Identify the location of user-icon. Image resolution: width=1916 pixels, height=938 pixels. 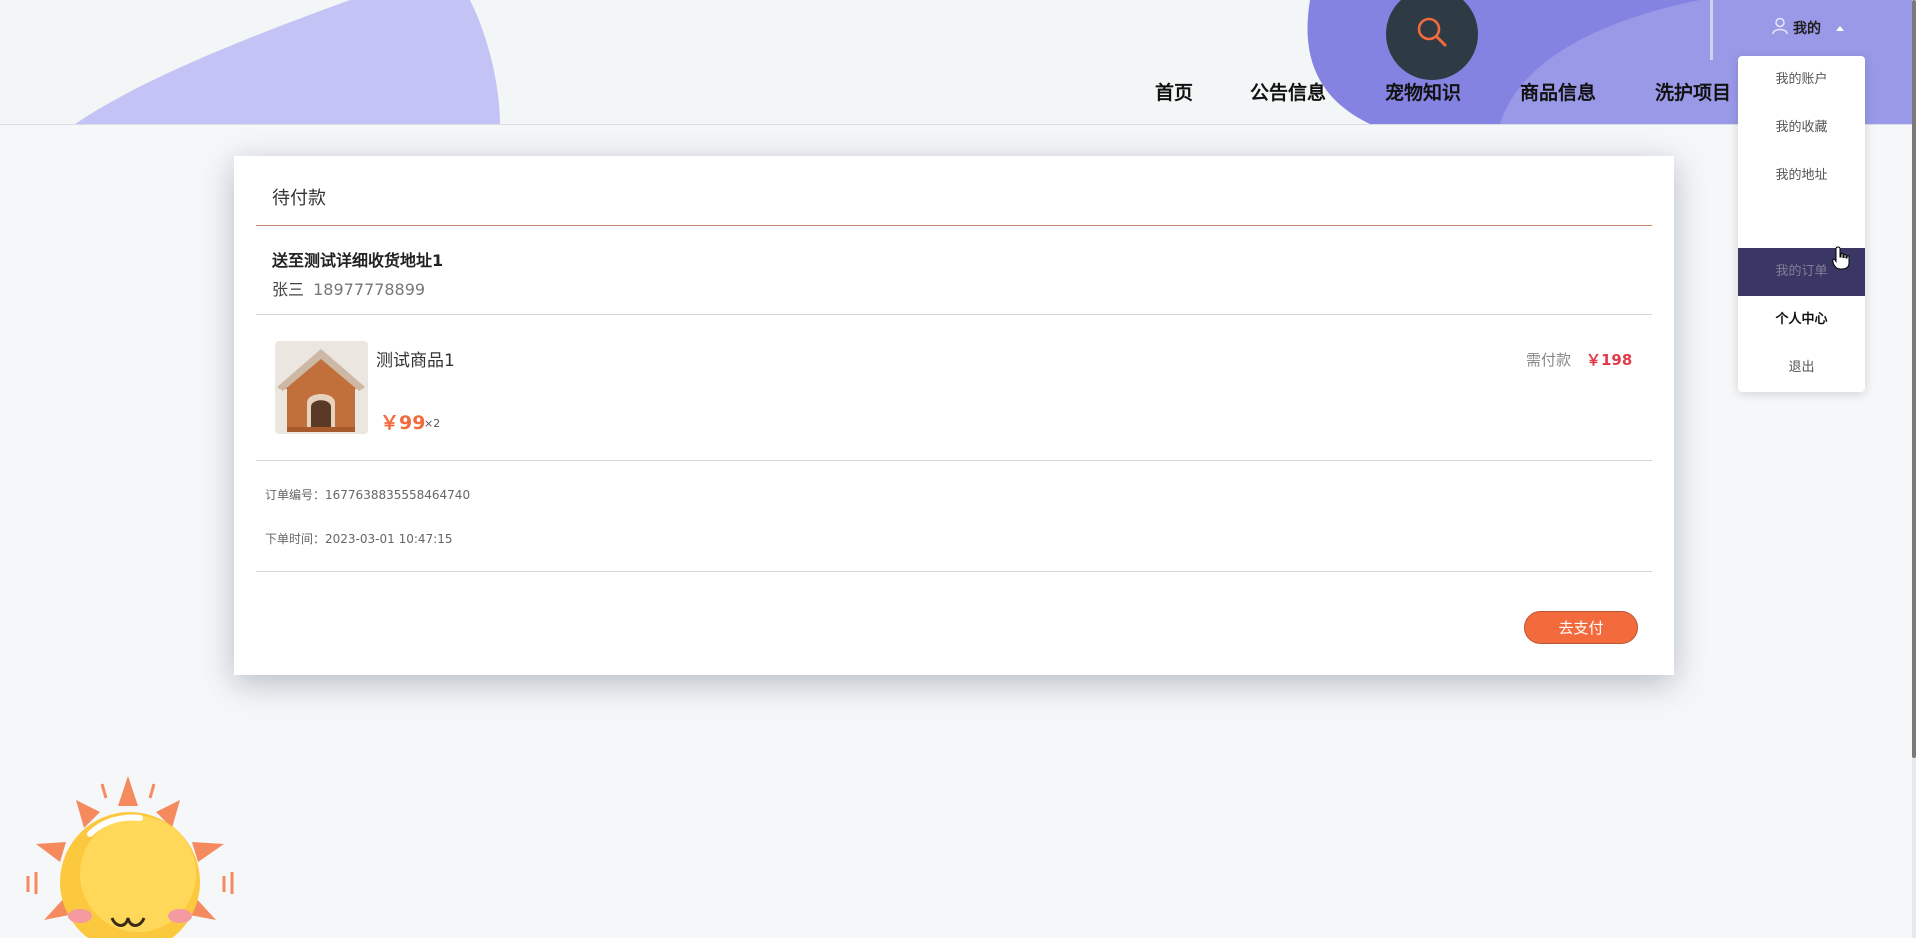
(1780, 28).